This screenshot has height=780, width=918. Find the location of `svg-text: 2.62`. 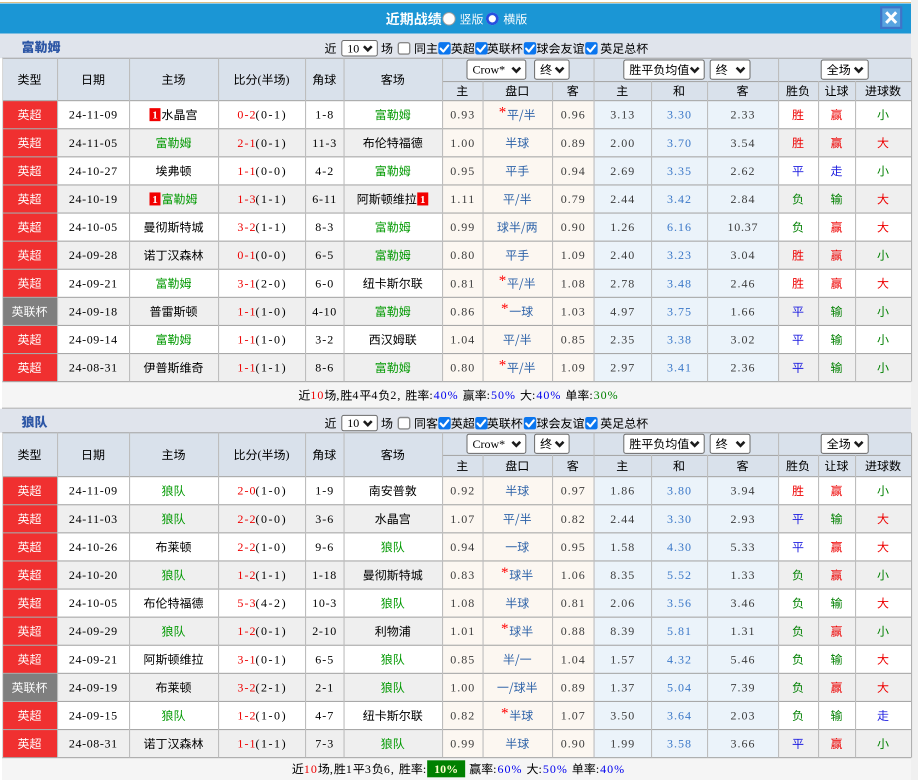

svg-text: 2.62 is located at coordinates (742, 171).